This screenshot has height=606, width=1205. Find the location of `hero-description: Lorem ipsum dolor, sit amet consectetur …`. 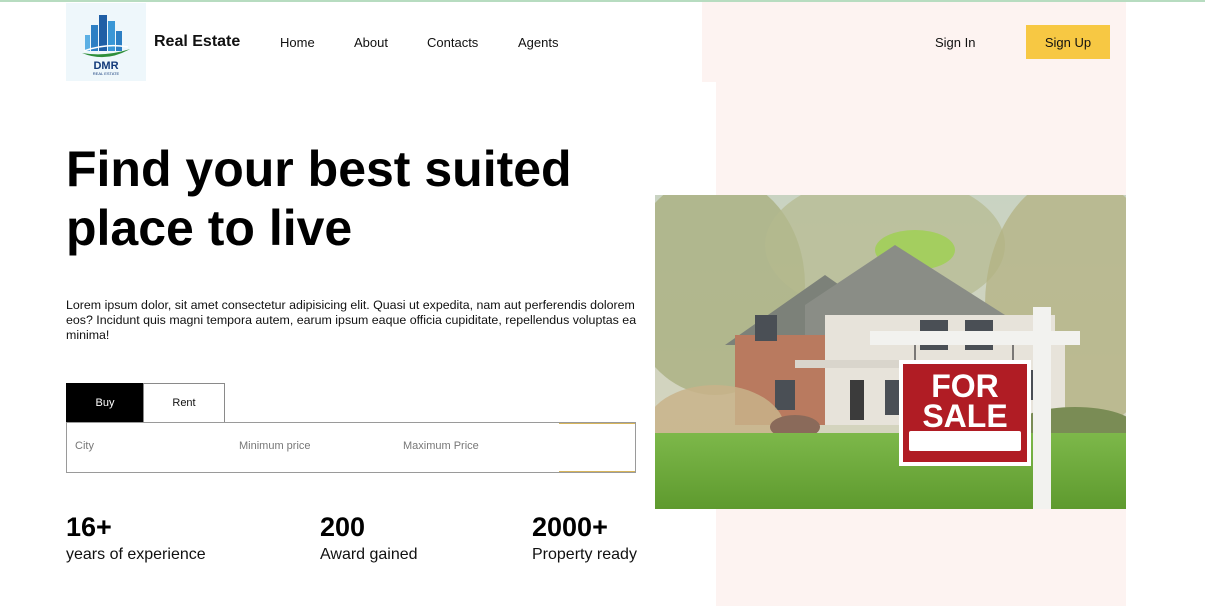

hero-description: Lorem ipsum dolor, sit amet consectetur … is located at coordinates (351, 320).